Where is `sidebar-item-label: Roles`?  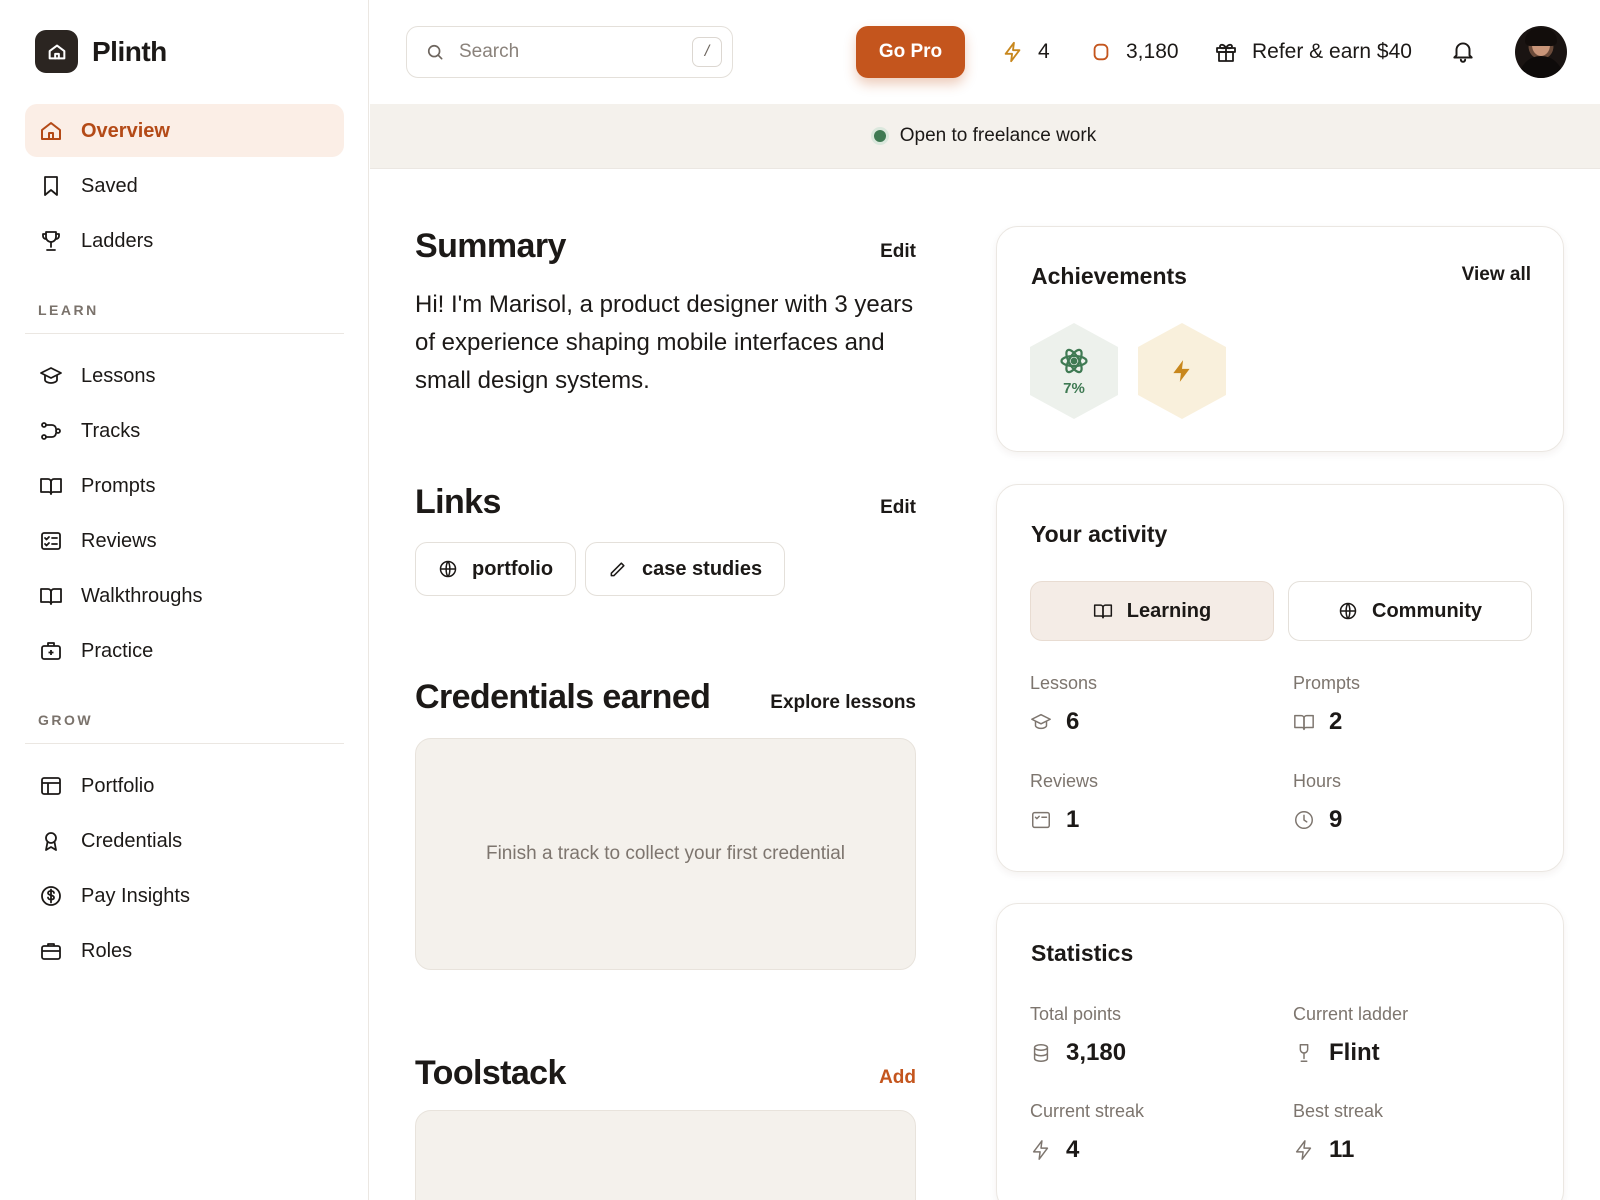
sidebar-item-label: Roles is located at coordinates (107, 950).